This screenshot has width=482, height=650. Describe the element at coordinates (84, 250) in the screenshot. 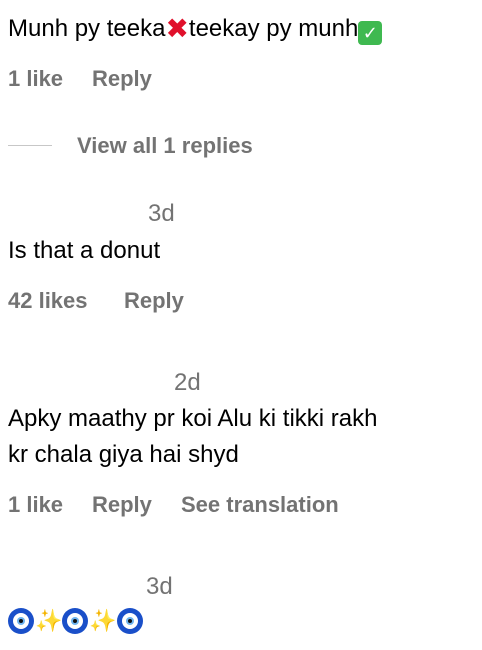

I see `comment-text: Is that a donut` at that location.